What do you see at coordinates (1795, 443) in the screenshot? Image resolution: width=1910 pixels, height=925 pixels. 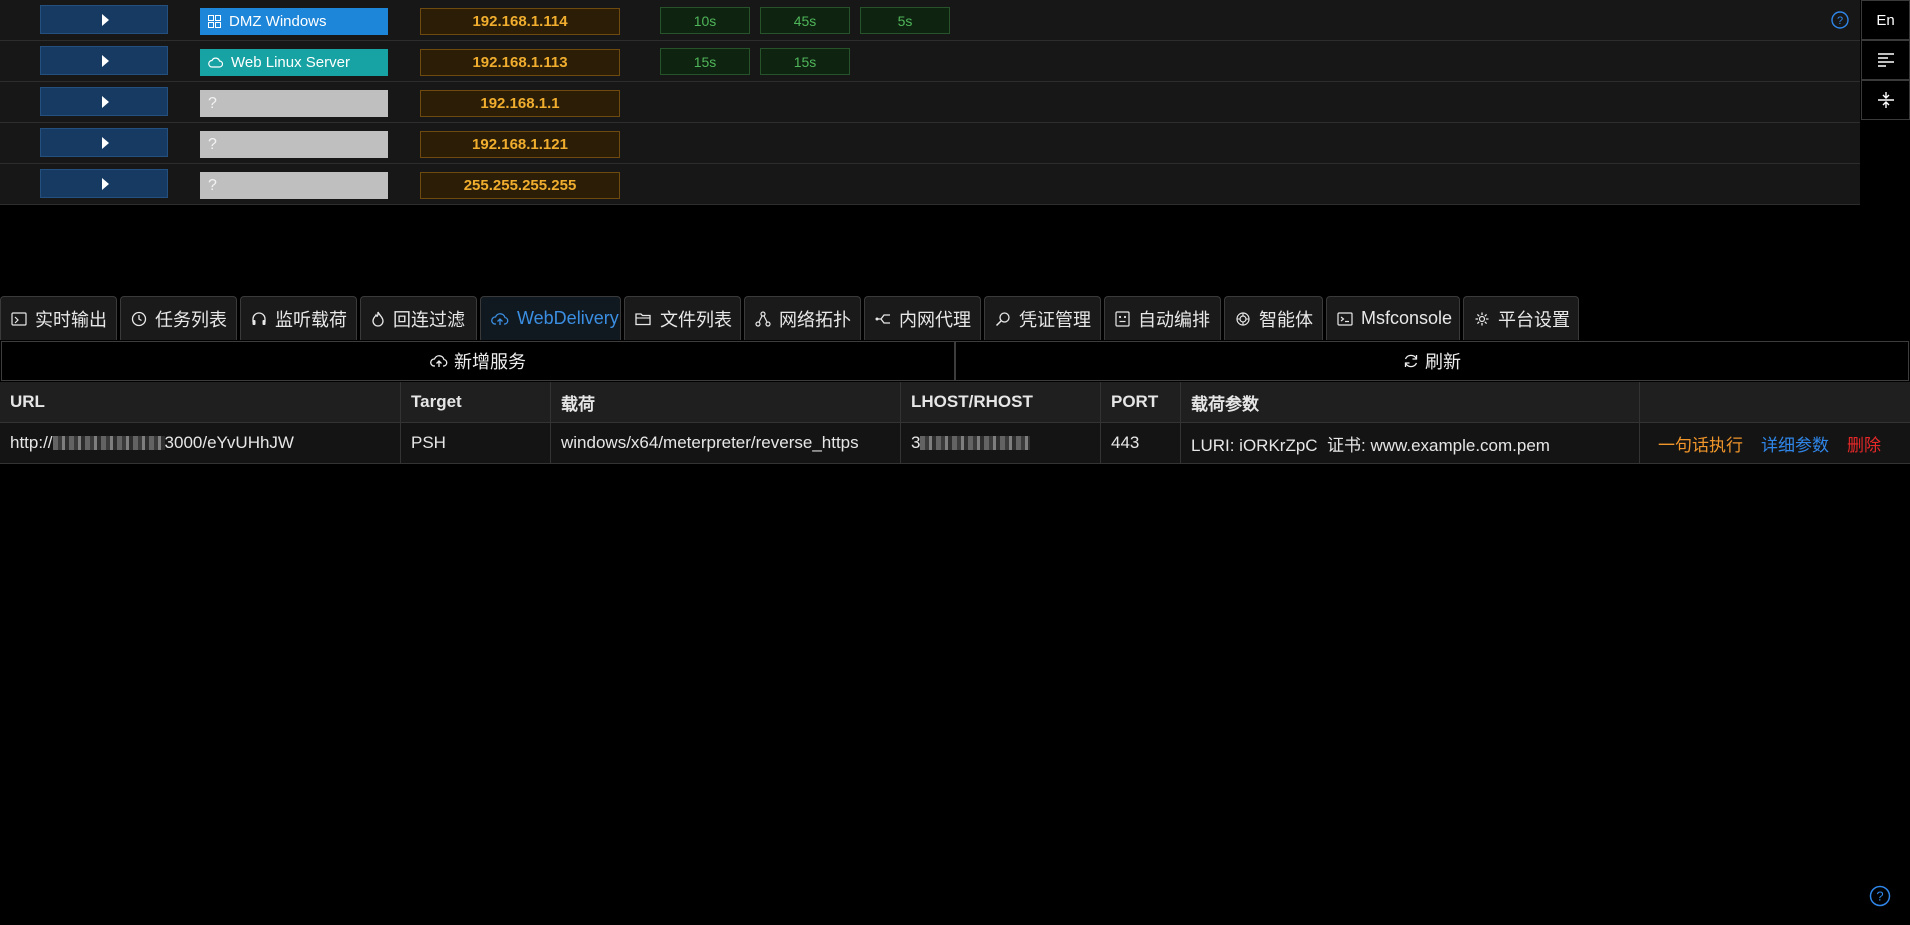 I see `detail-params-link: 详细参数` at bounding box center [1795, 443].